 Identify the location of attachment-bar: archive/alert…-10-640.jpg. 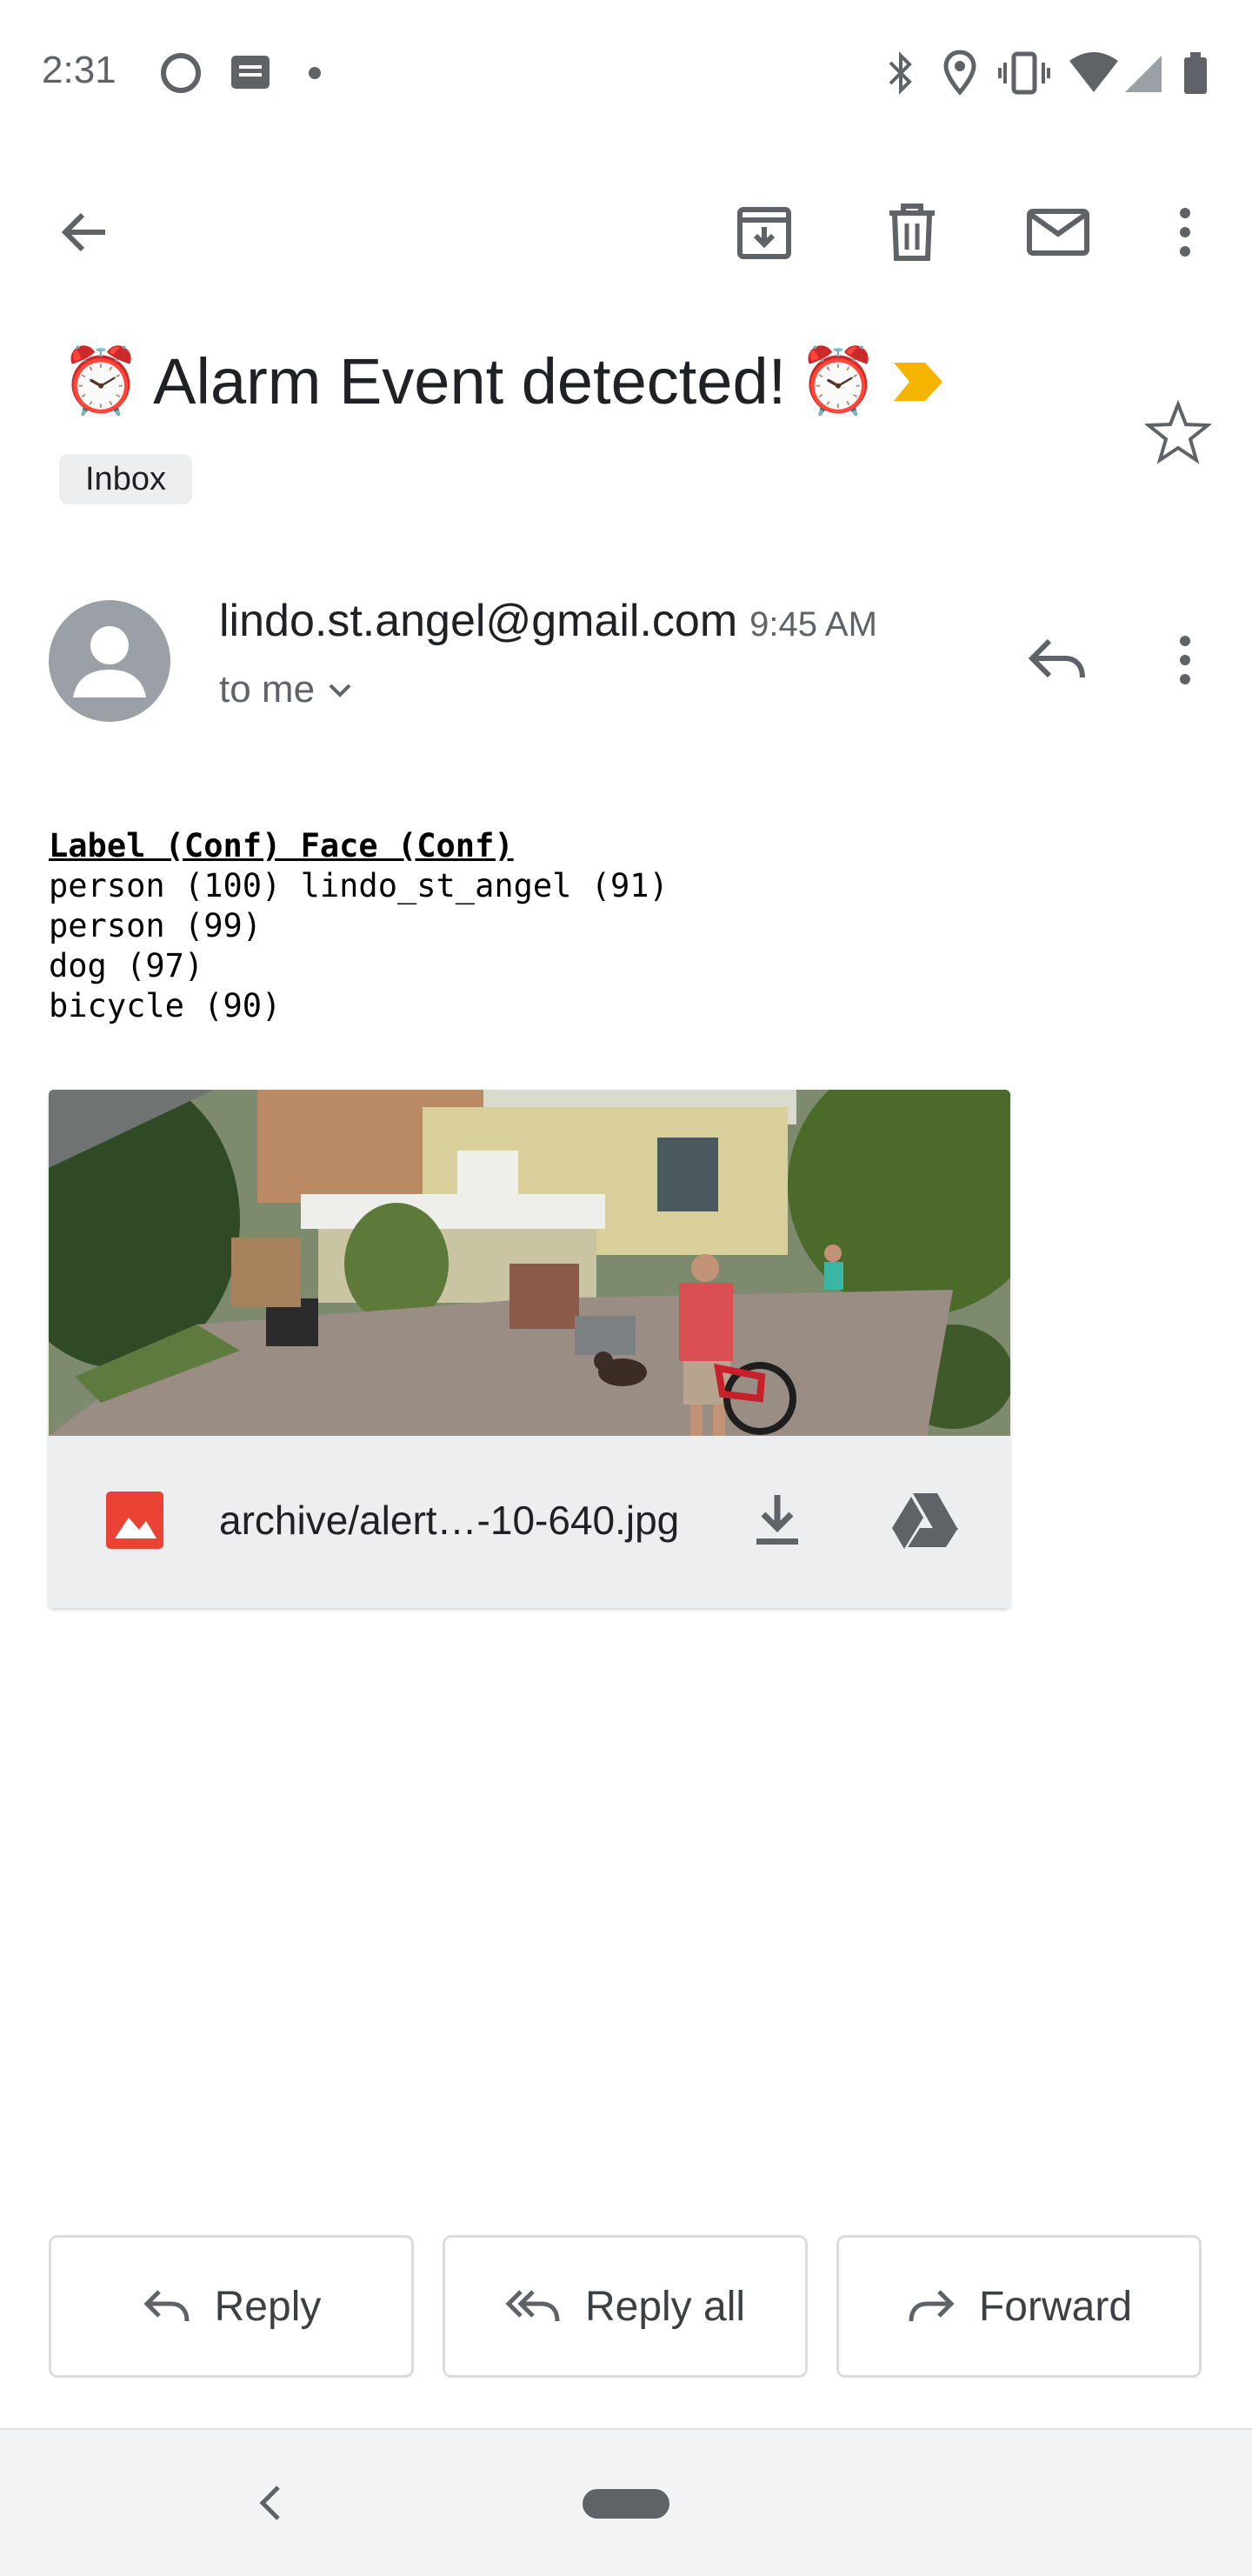
(529, 1522).